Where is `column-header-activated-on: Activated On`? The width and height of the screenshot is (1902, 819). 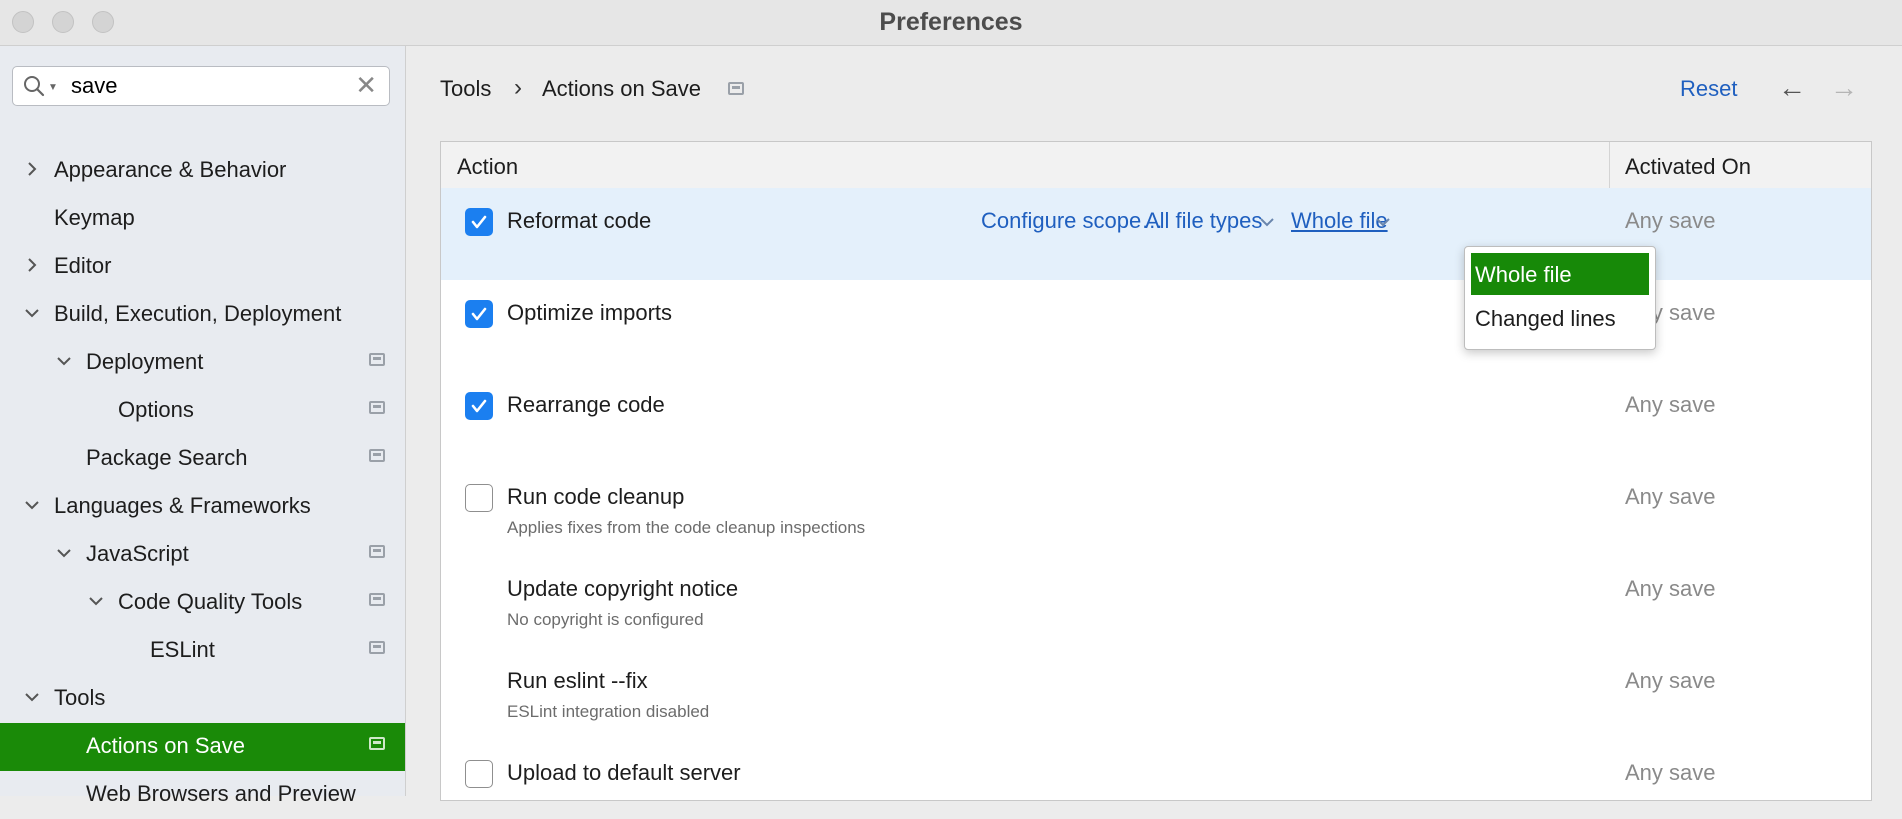
column-header-activated-on: Activated On is located at coordinates (1688, 166).